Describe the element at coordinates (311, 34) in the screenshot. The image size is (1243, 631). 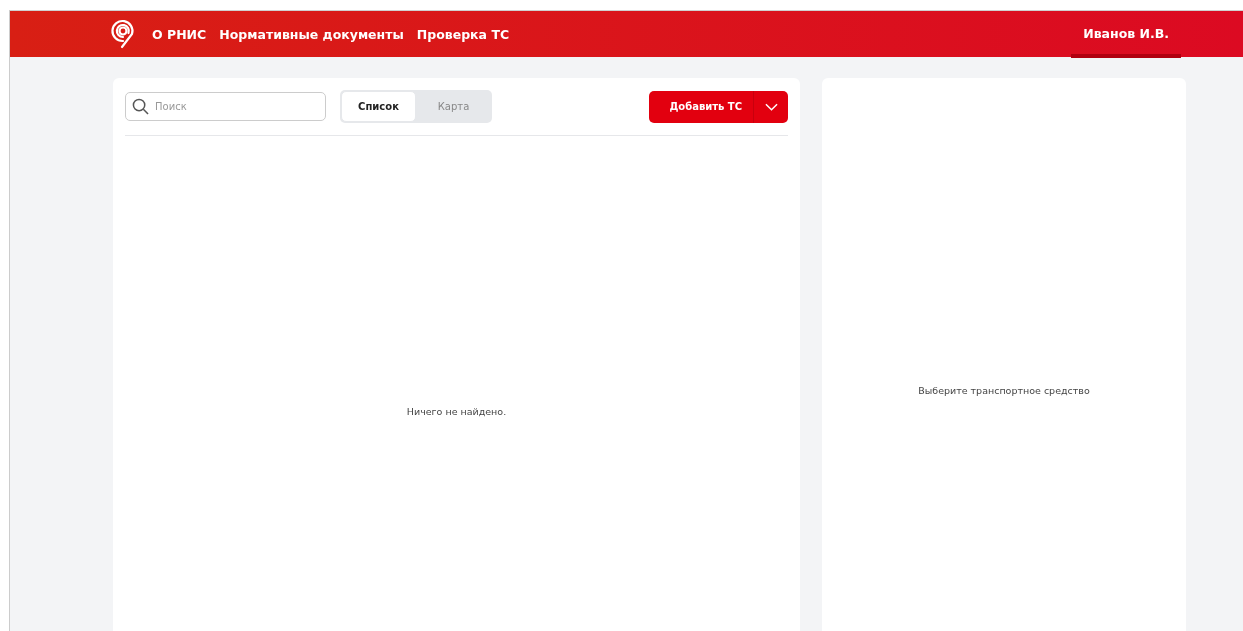
I see `nav-link: Нормативные документы` at that location.